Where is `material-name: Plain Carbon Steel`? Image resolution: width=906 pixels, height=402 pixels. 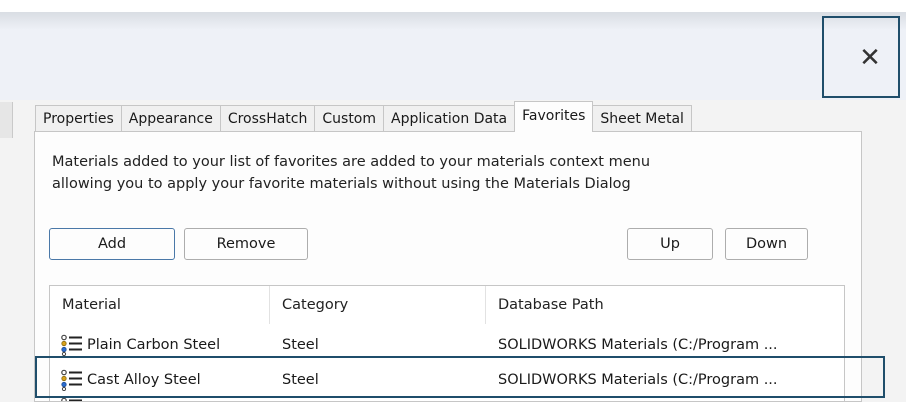
material-name: Plain Carbon Steel is located at coordinates (154, 345).